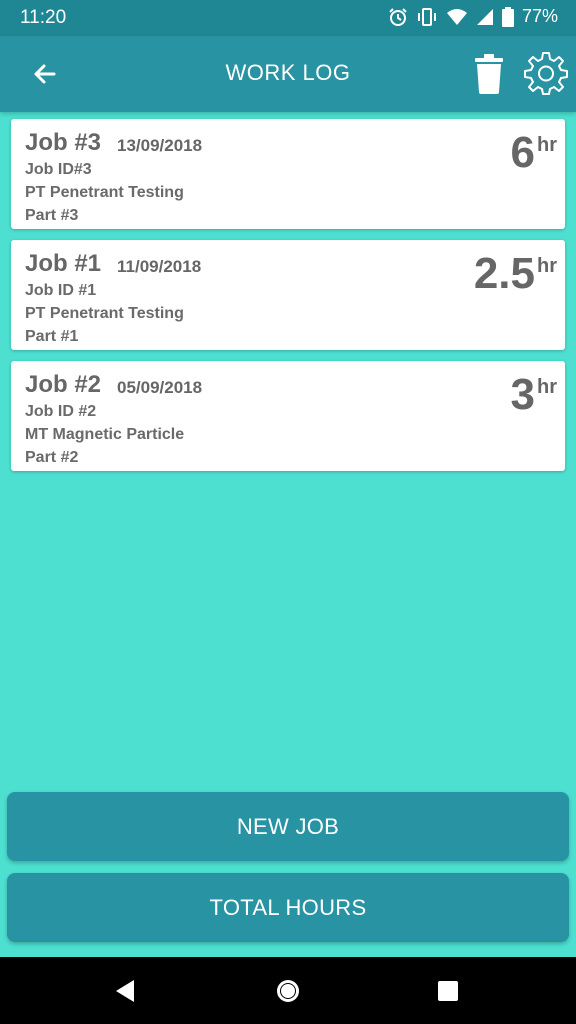 This screenshot has height=1024, width=576. I want to click on status-bar: 11:20 77%, so click(288, 18).